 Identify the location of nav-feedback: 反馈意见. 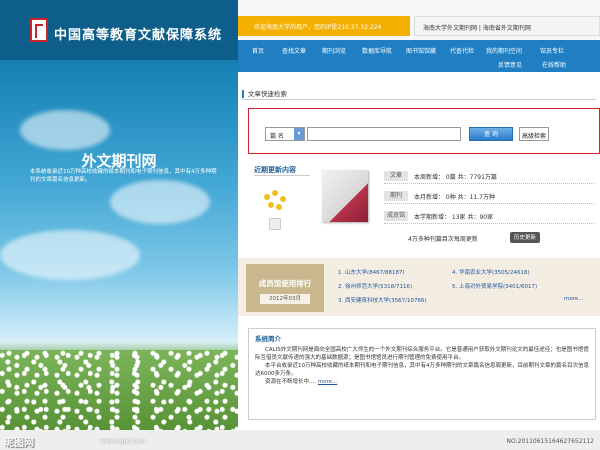
(510, 64).